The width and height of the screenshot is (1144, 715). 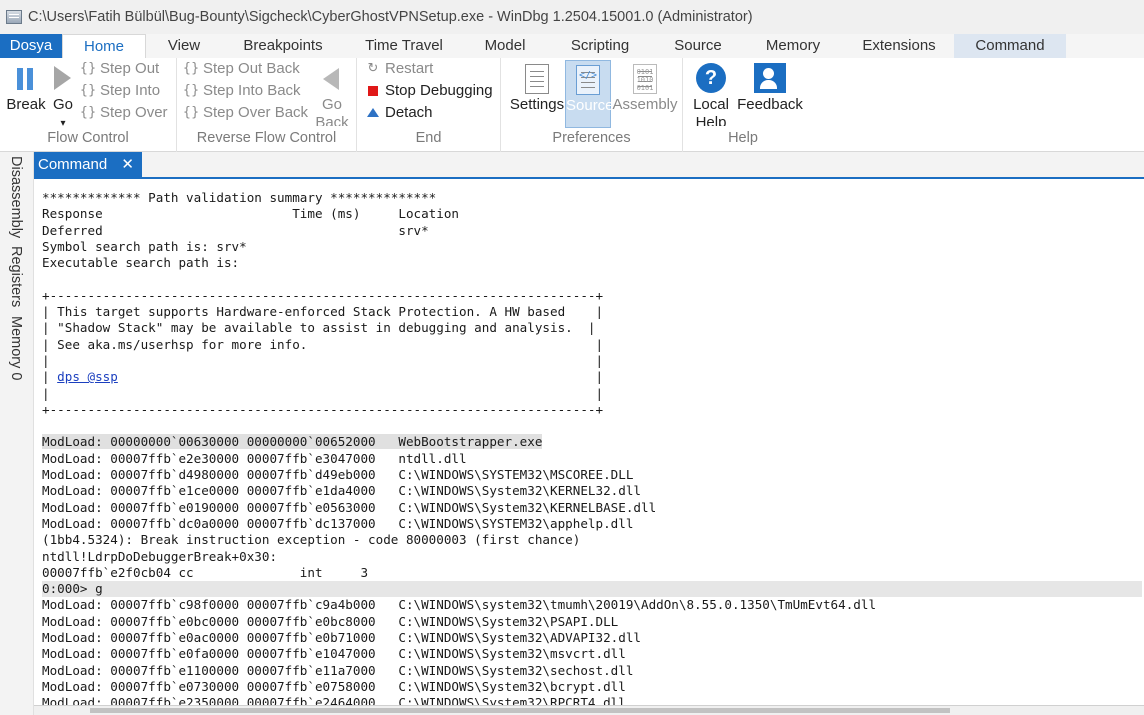 What do you see at coordinates (104, 46) in the screenshot?
I see `tab-home: Home` at bounding box center [104, 46].